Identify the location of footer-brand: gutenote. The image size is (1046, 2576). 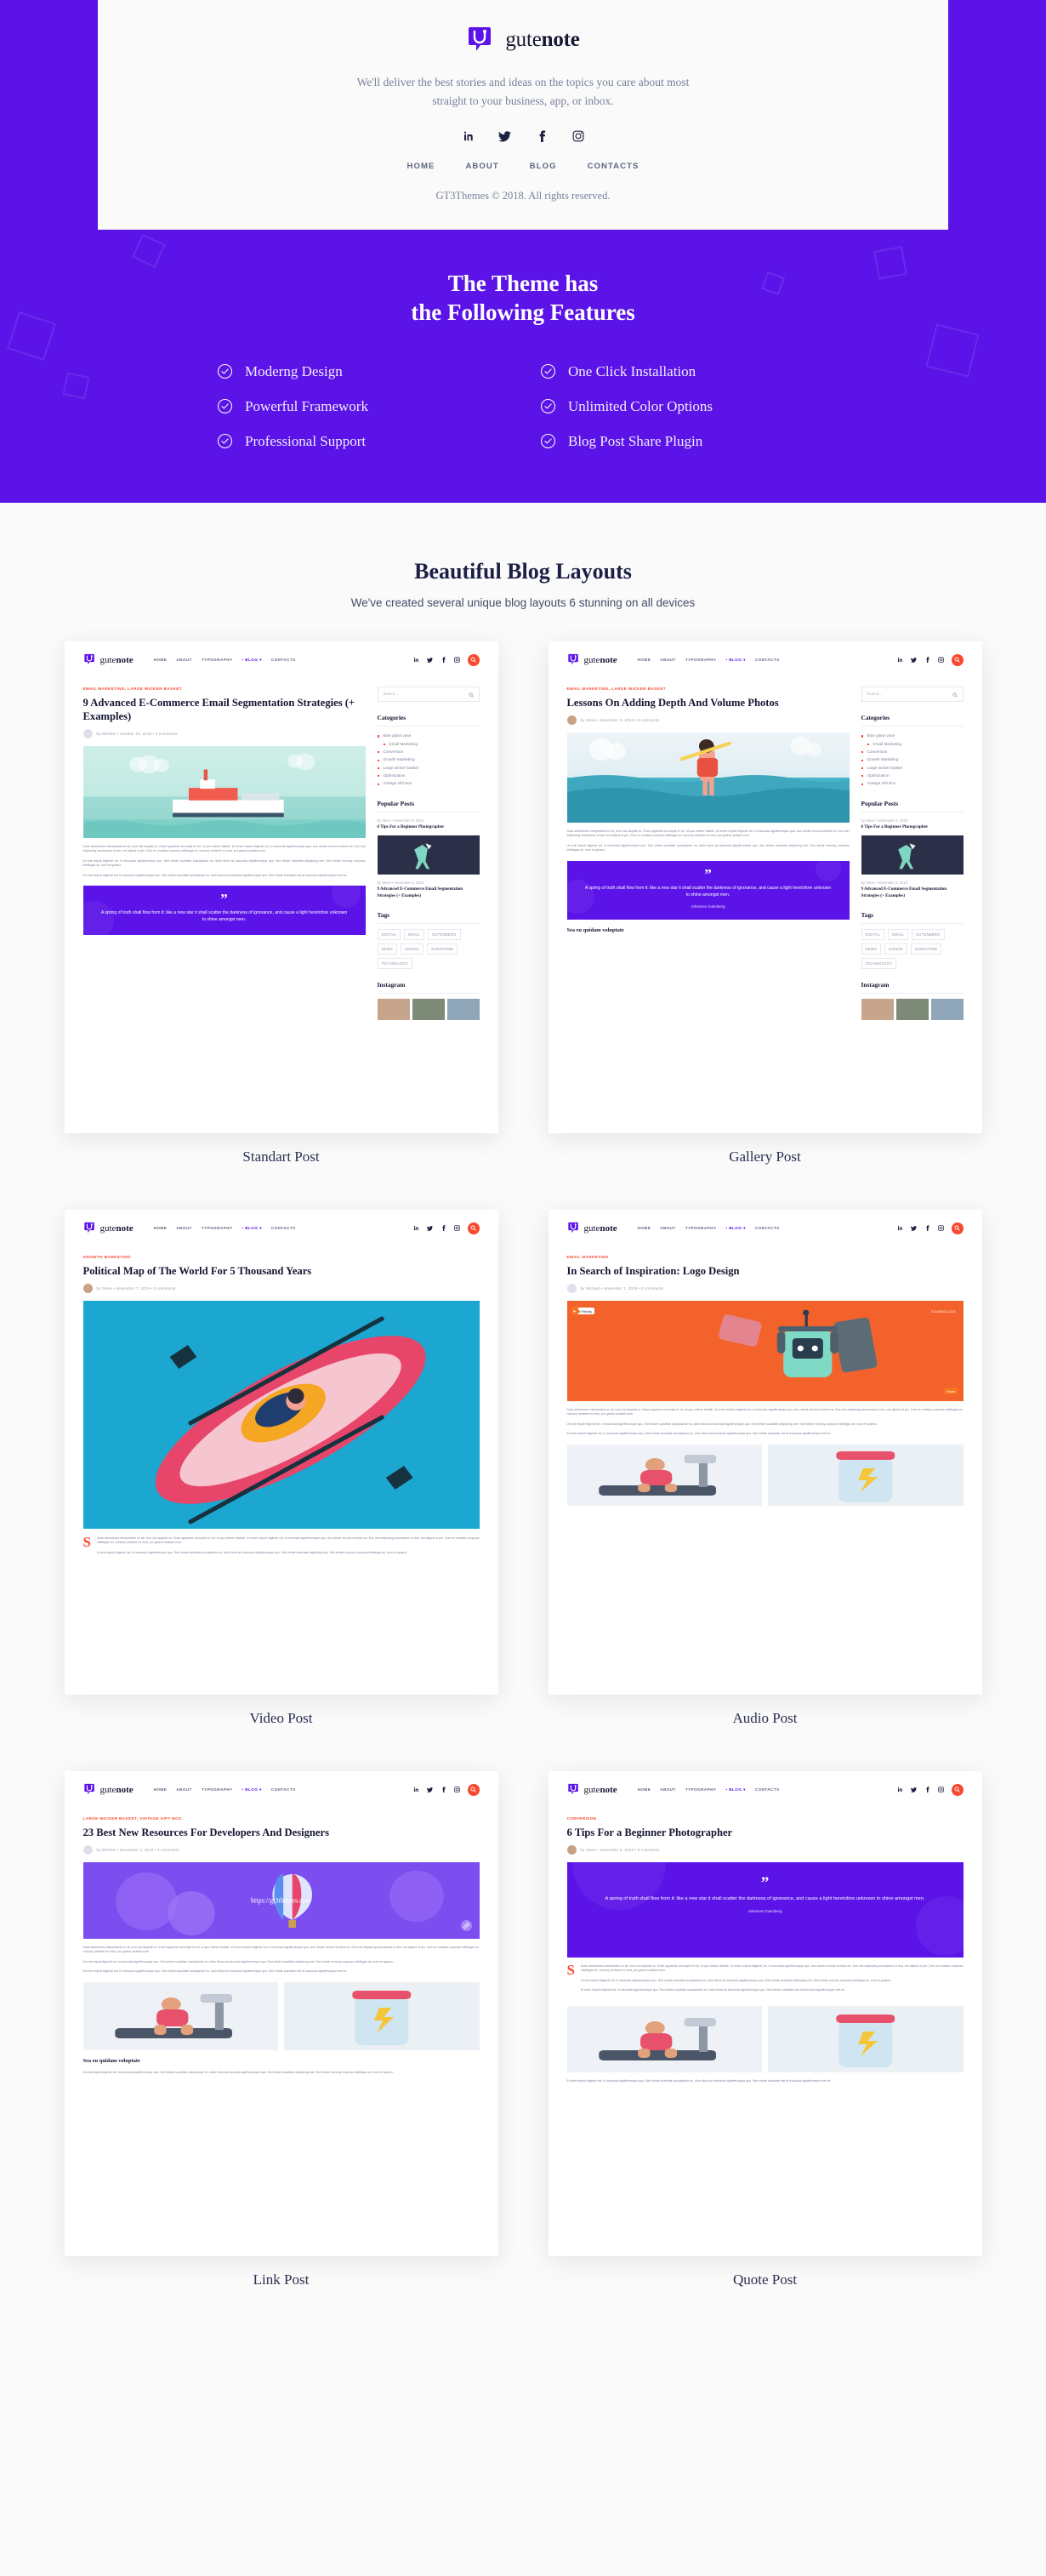
(523, 40).